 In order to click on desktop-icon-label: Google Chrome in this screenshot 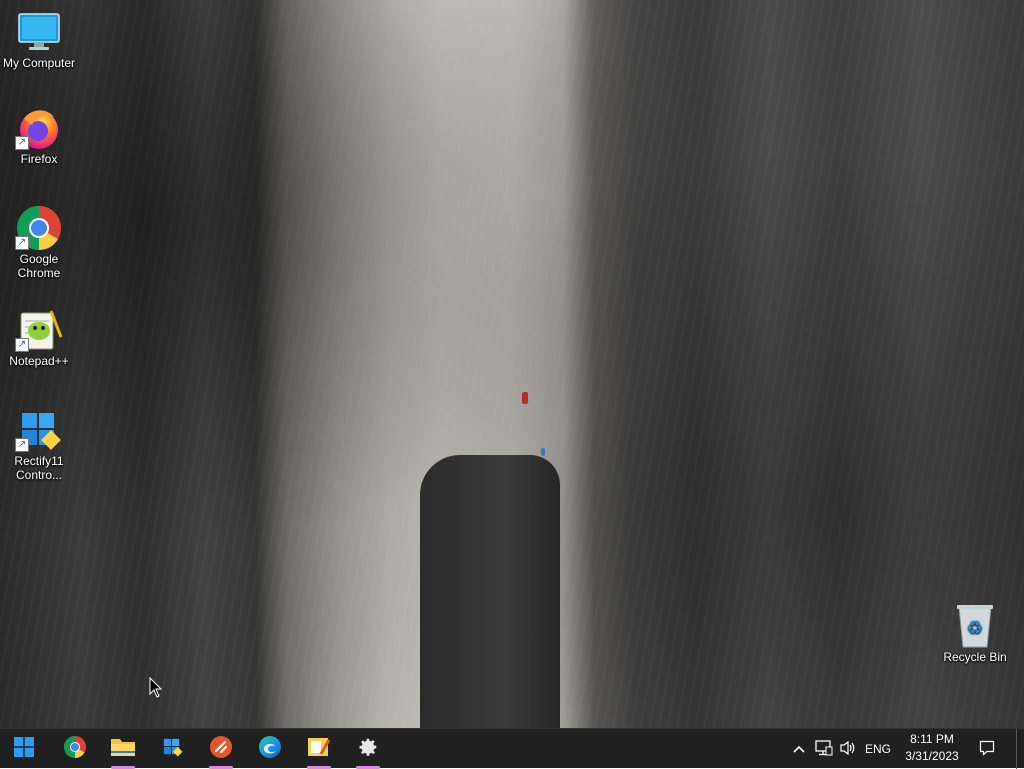, I will do `click(39, 266)`.